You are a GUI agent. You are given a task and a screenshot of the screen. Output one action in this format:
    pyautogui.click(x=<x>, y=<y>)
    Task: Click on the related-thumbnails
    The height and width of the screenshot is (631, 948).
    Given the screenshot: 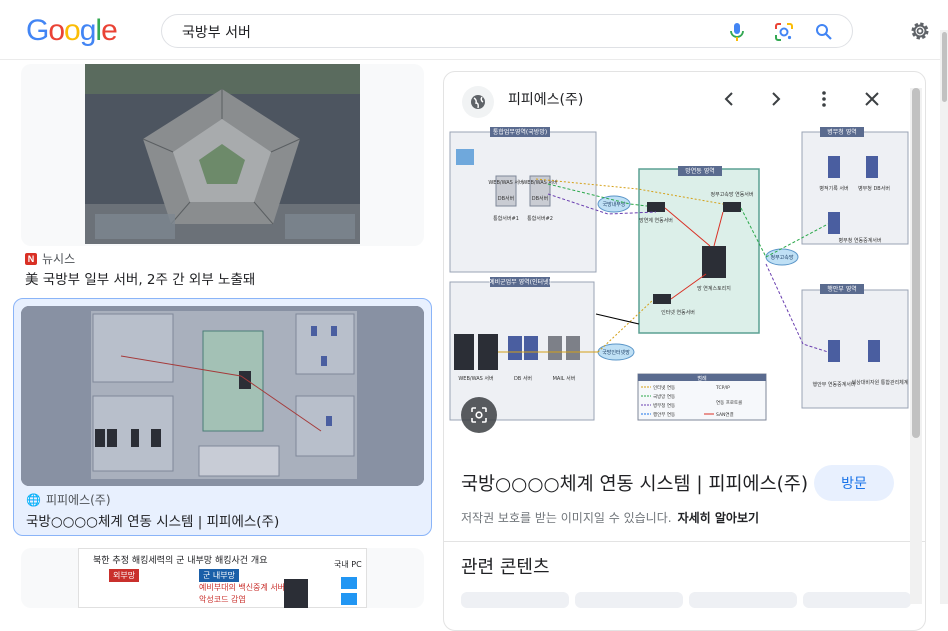 What is the action you would take?
    pyautogui.click(x=686, y=600)
    